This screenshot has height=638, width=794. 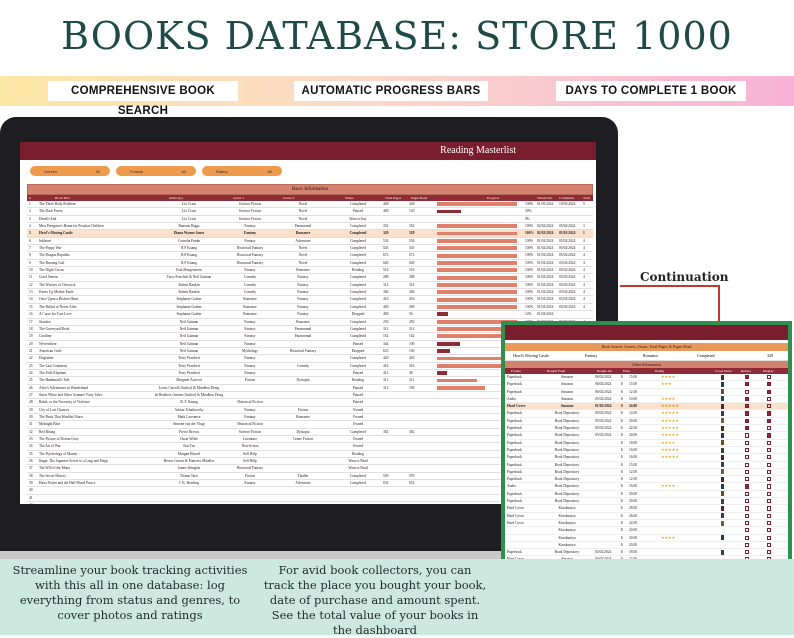 I want to click on panel-row: Hard Cover Kinokuniya $26.00, so click(x=646, y=516).